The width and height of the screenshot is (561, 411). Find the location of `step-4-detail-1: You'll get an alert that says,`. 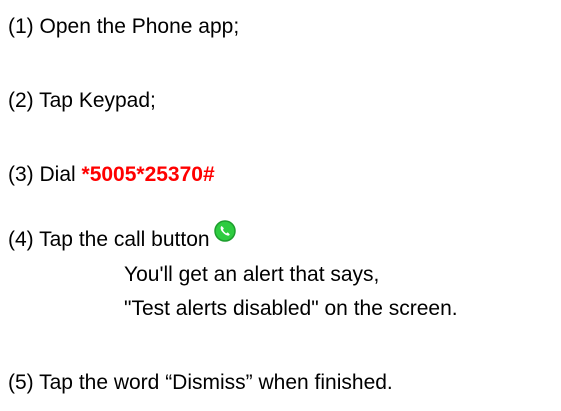

step-4-detail-1: You'll get an alert that says, is located at coordinates (252, 274).